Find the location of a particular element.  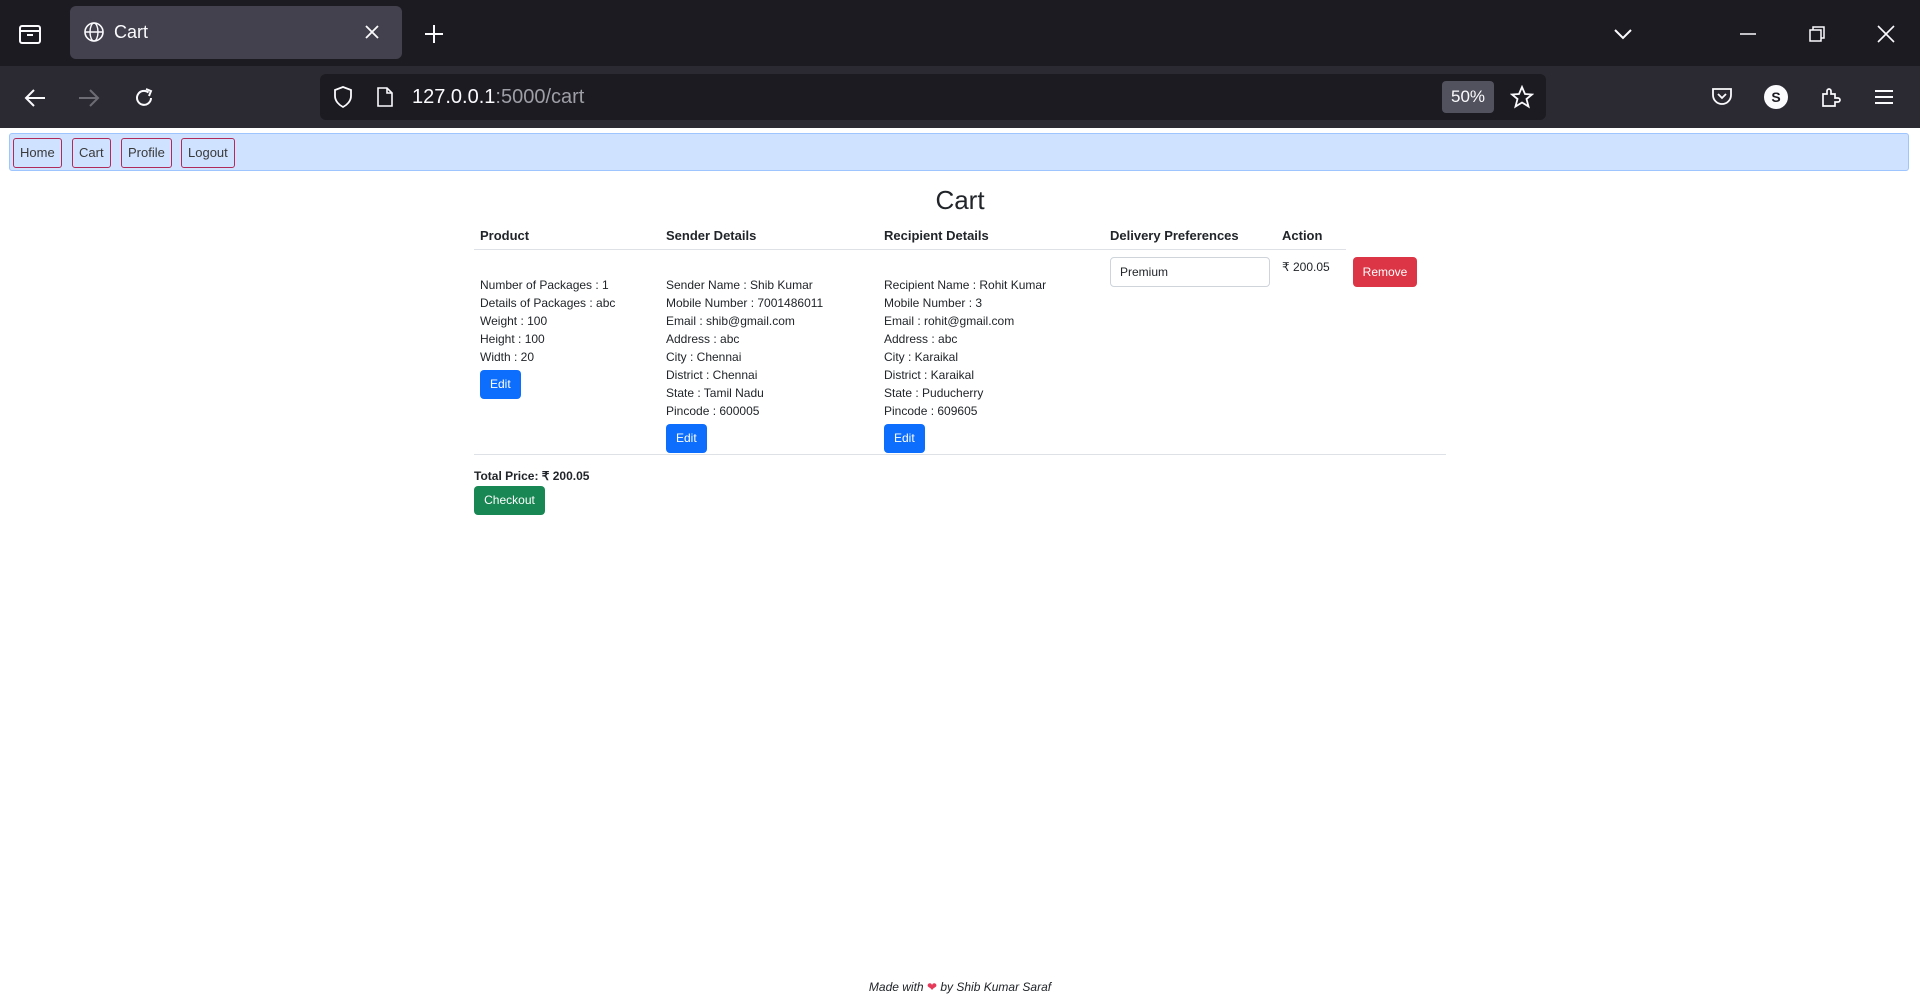

recipient-detail-line: Pincode : 609605 is located at coordinates (931, 411).